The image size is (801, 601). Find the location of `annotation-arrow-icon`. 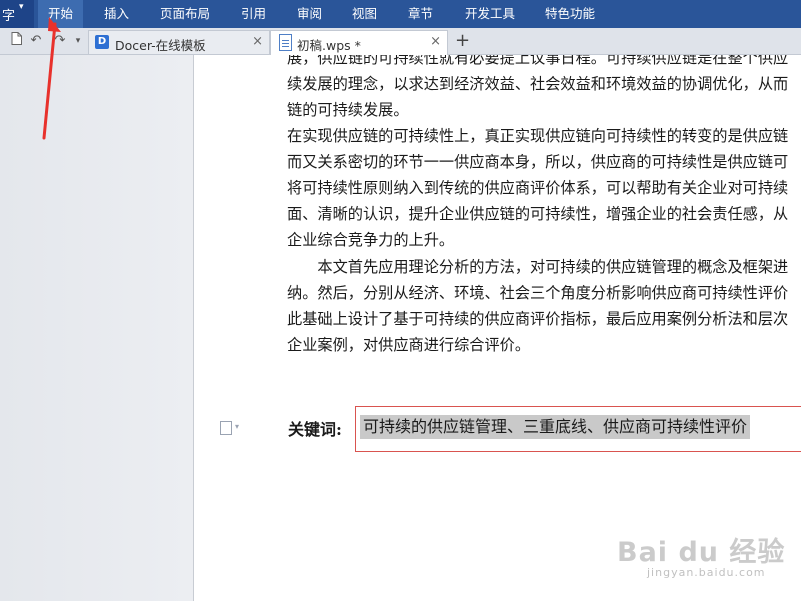

annotation-arrow-icon is located at coordinates (51, 78).